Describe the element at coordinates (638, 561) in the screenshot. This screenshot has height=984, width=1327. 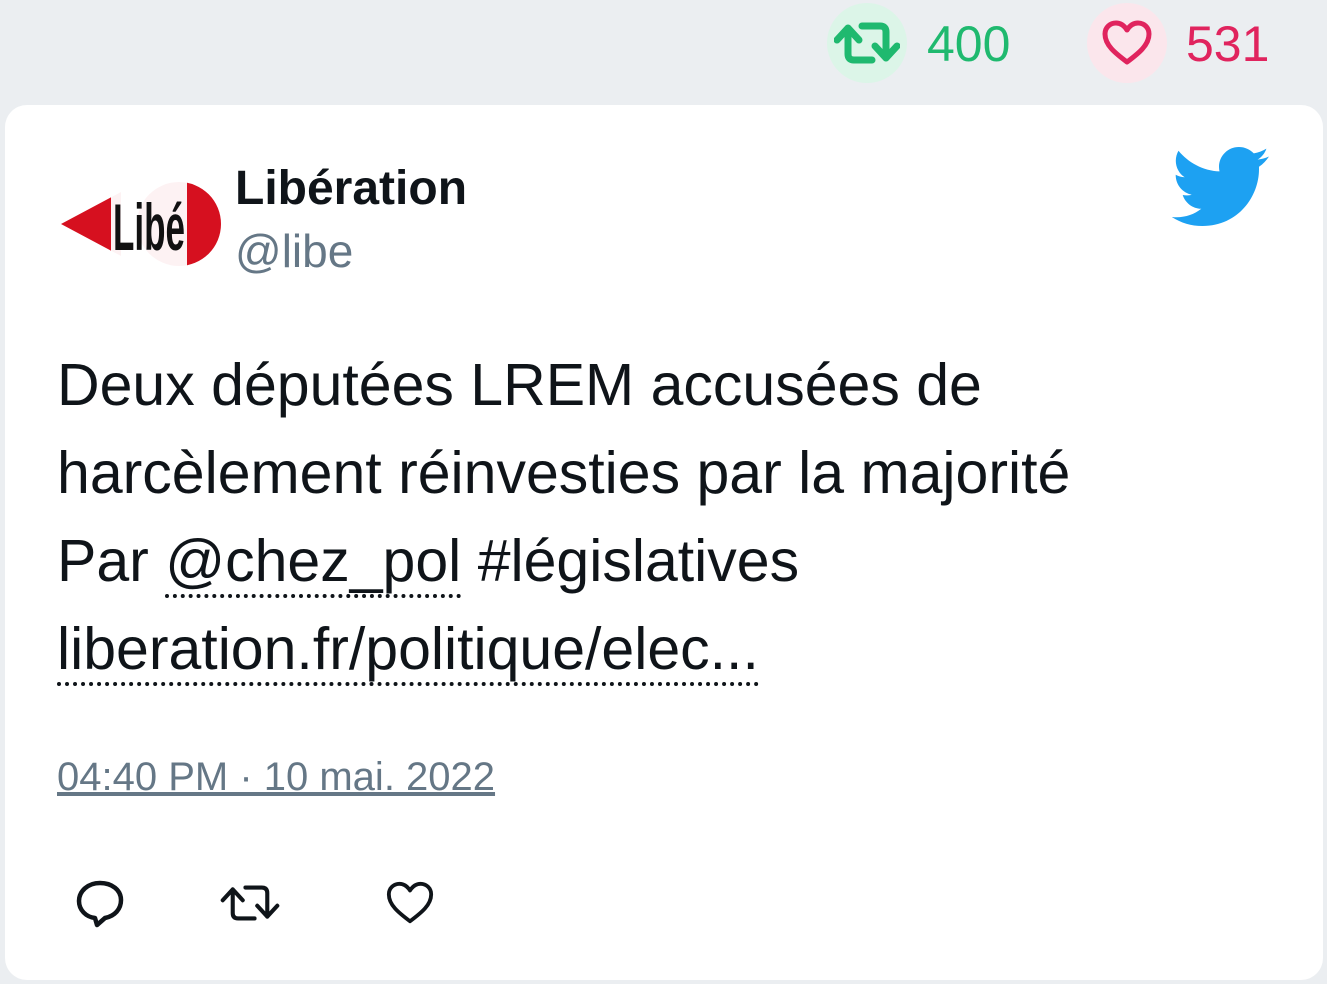
I see `hashtag-link: #législatives` at that location.